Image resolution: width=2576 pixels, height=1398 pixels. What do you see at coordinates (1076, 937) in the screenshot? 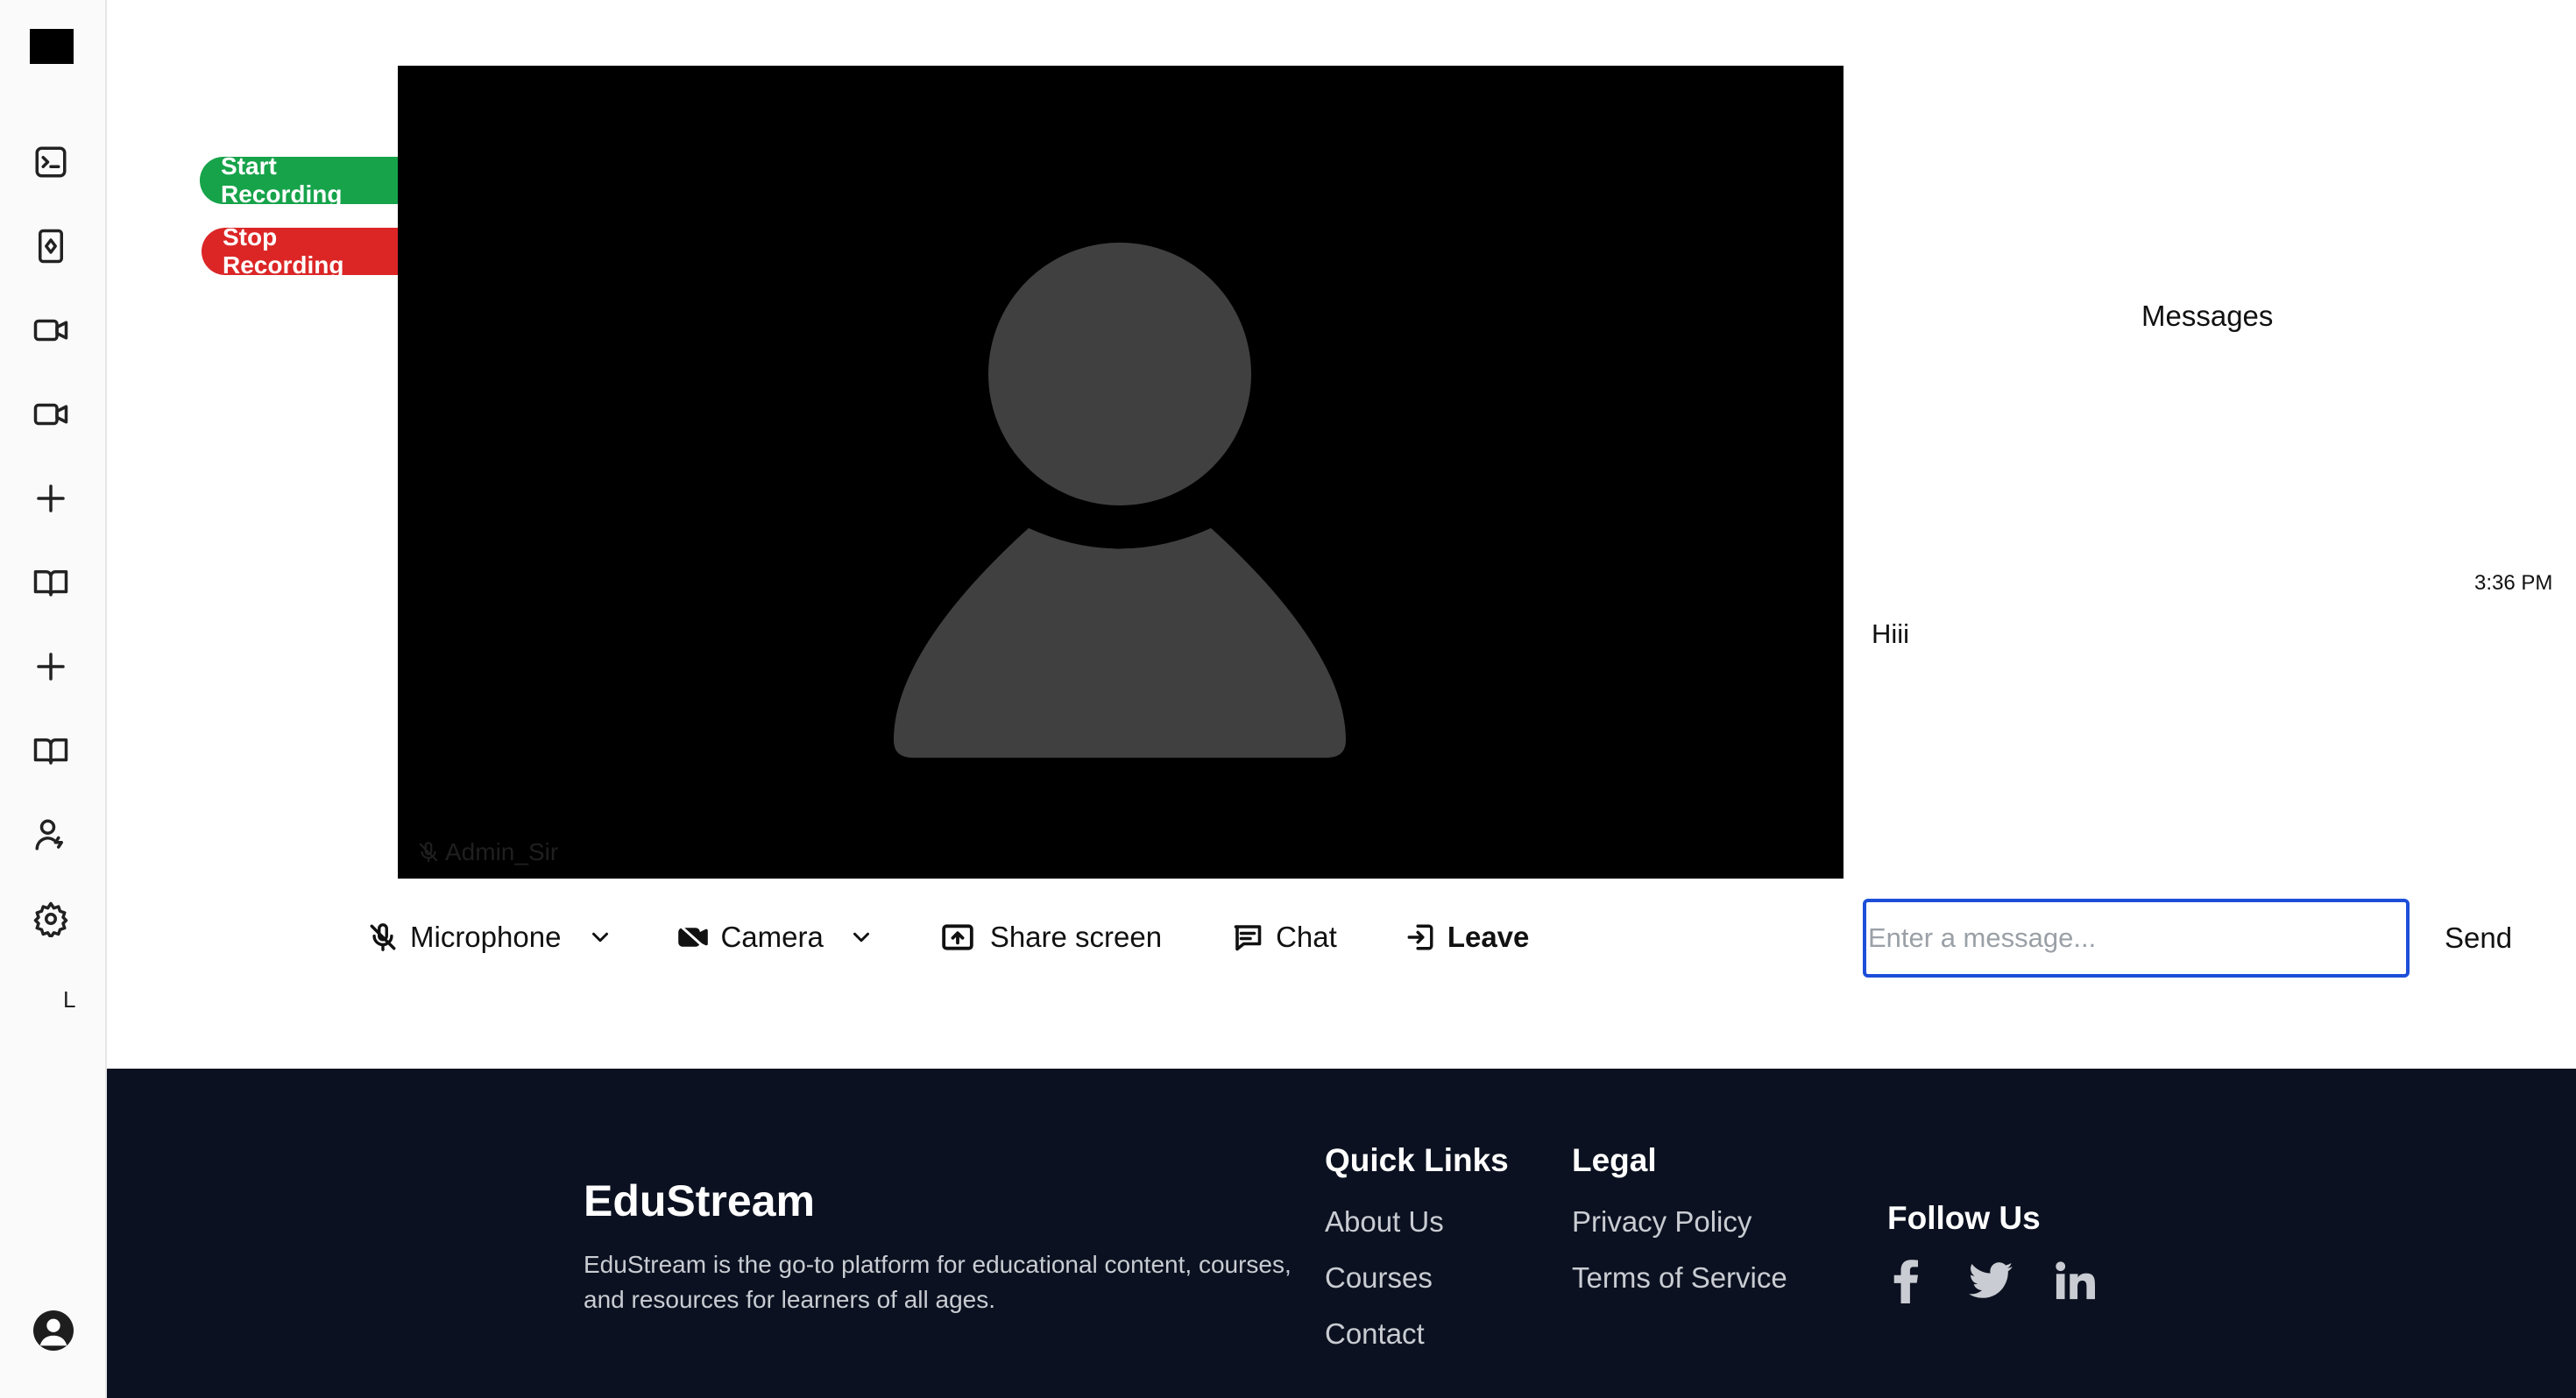
I see `share-screen-label: Share screen` at bounding box center [1076, 937].